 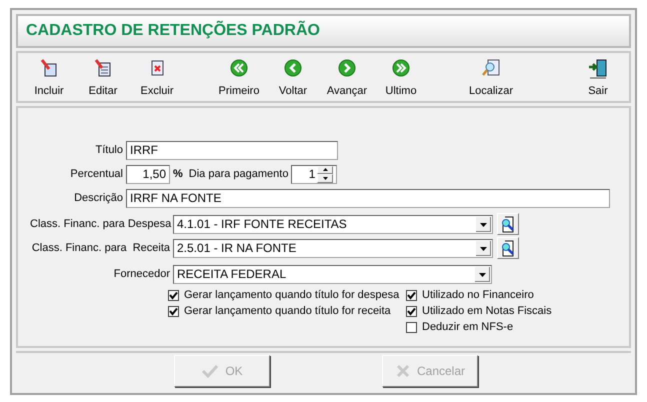 What do you see at coordinates (292, 295) in the screenshot?
I see `checkbox-label: Gerar lançamento quando título for despesa` at bounding box center [292, 295].